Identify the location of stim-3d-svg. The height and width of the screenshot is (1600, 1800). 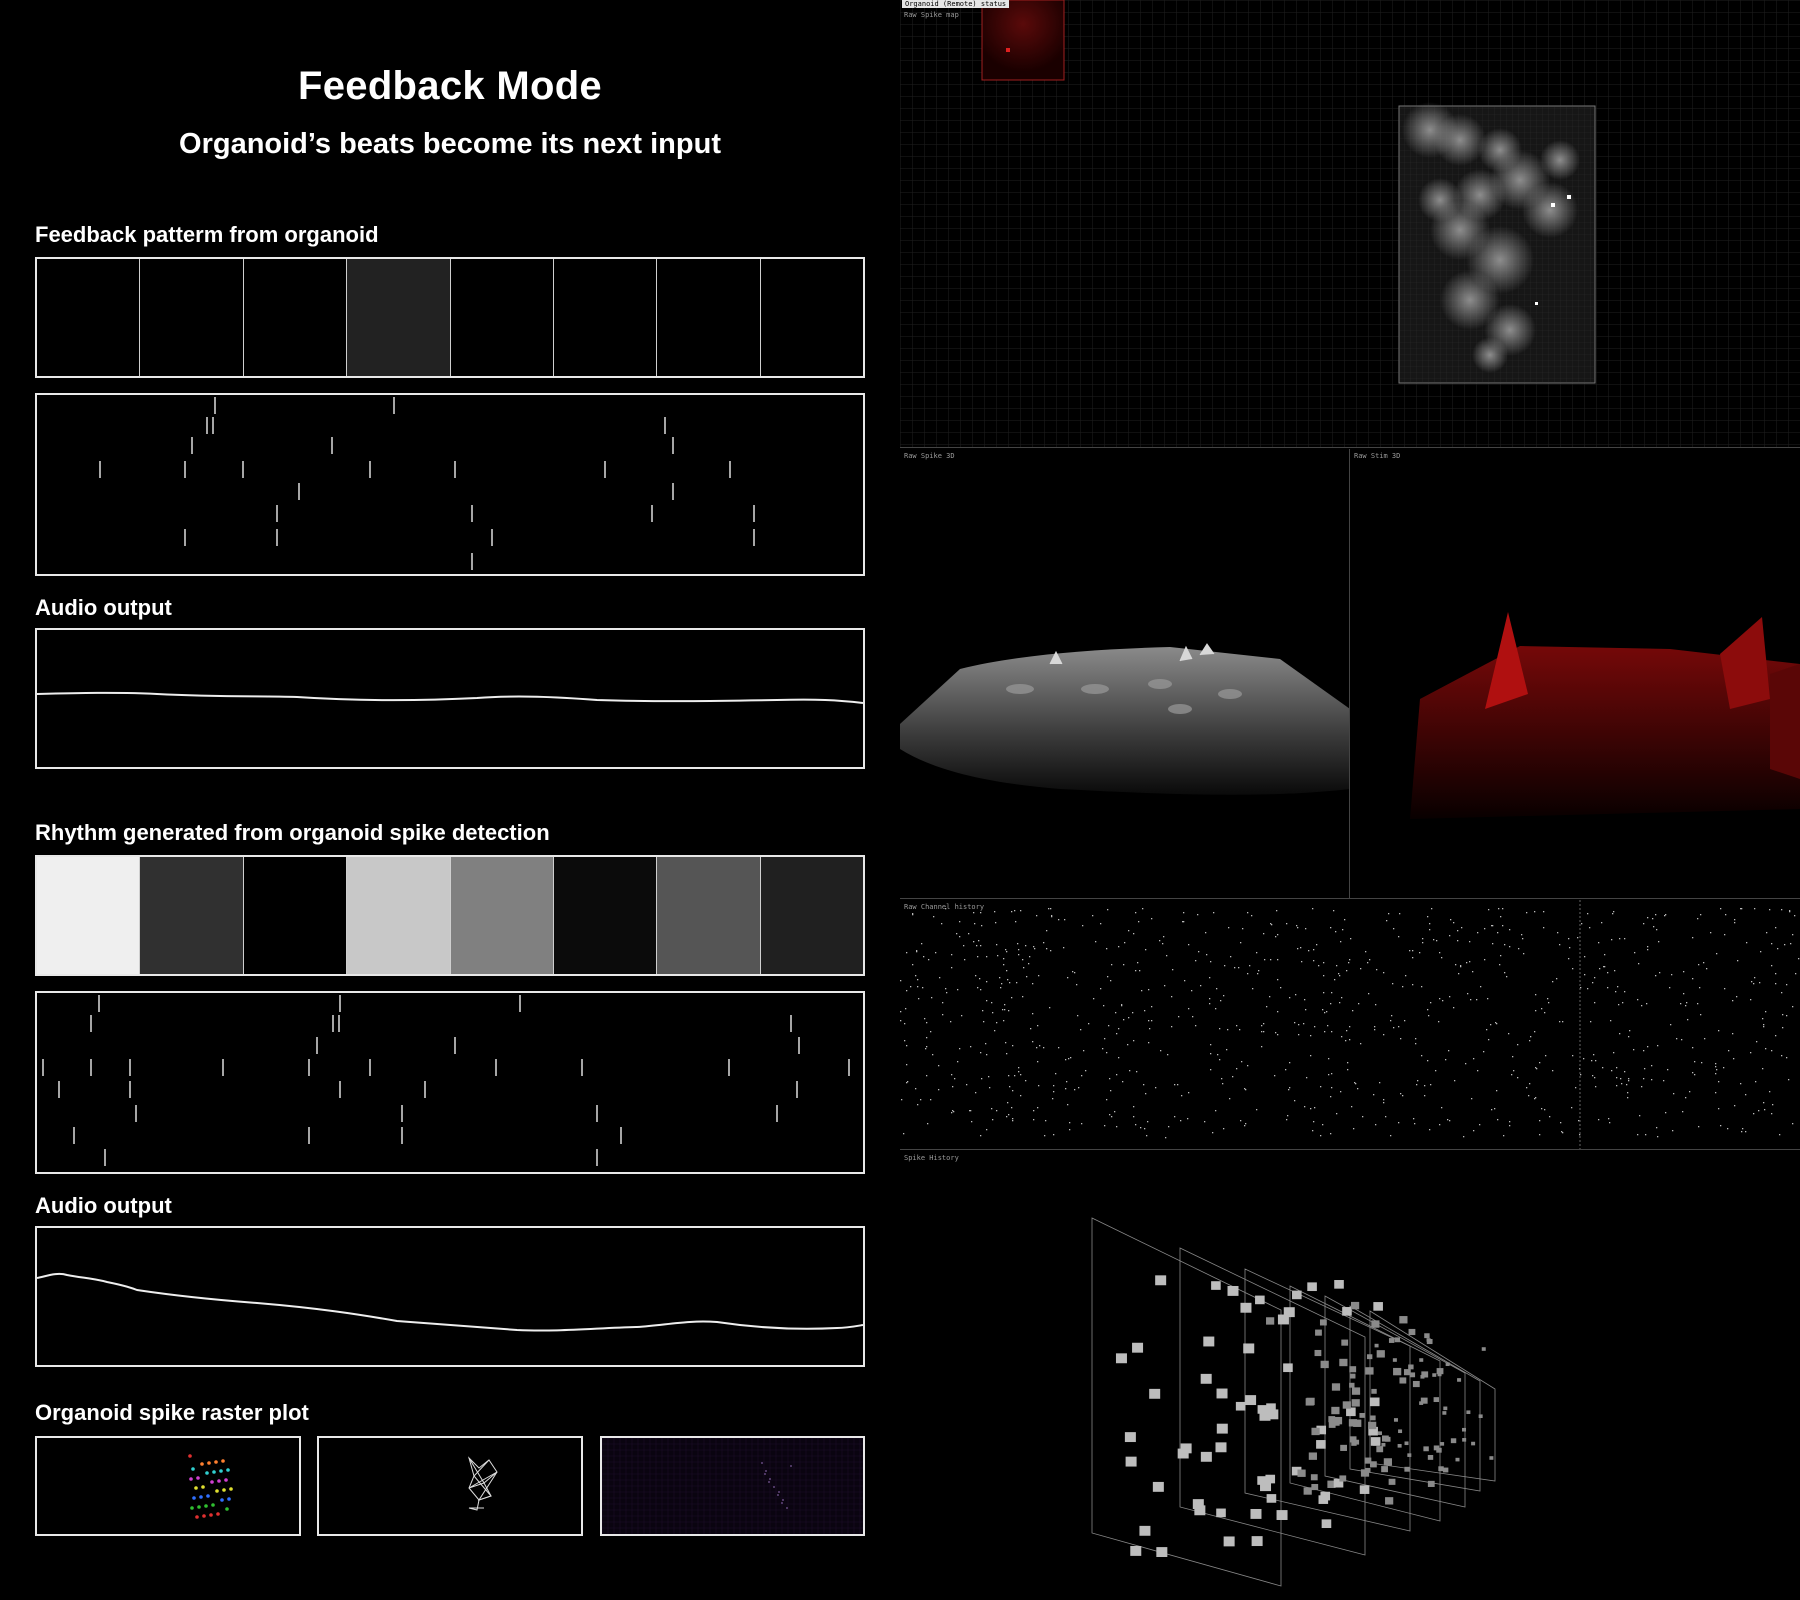
(1605, 715).